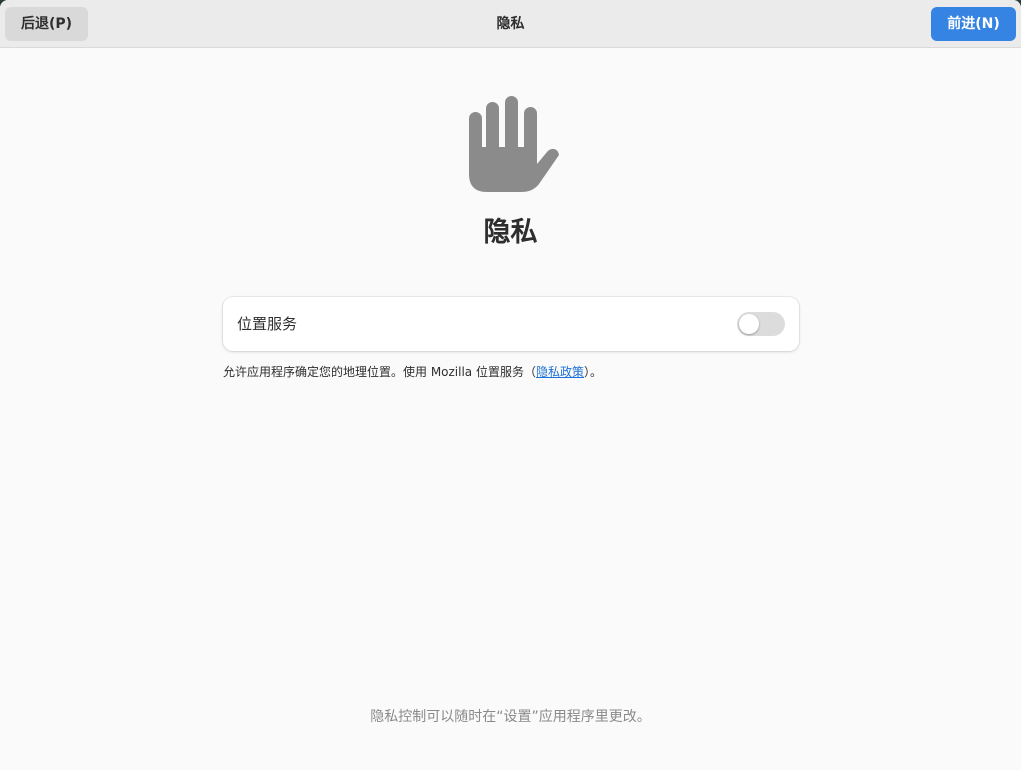 The image size is (1021, 770). I want to click on location-services-label: 位置服务, so click(267, 324).